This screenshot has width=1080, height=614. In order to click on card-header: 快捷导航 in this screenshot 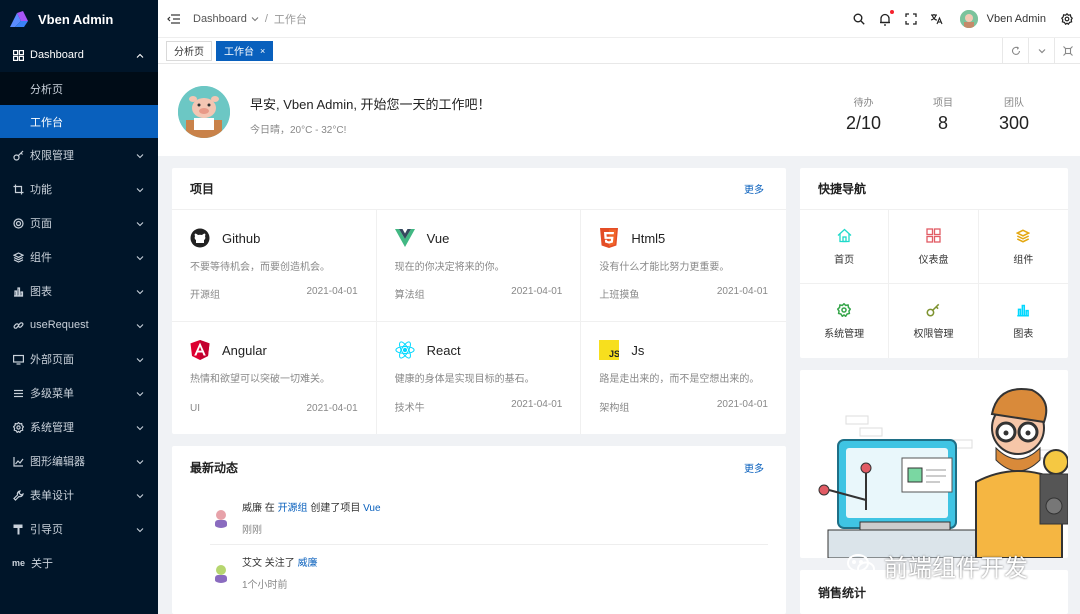, I will do `click(934, 189)`.